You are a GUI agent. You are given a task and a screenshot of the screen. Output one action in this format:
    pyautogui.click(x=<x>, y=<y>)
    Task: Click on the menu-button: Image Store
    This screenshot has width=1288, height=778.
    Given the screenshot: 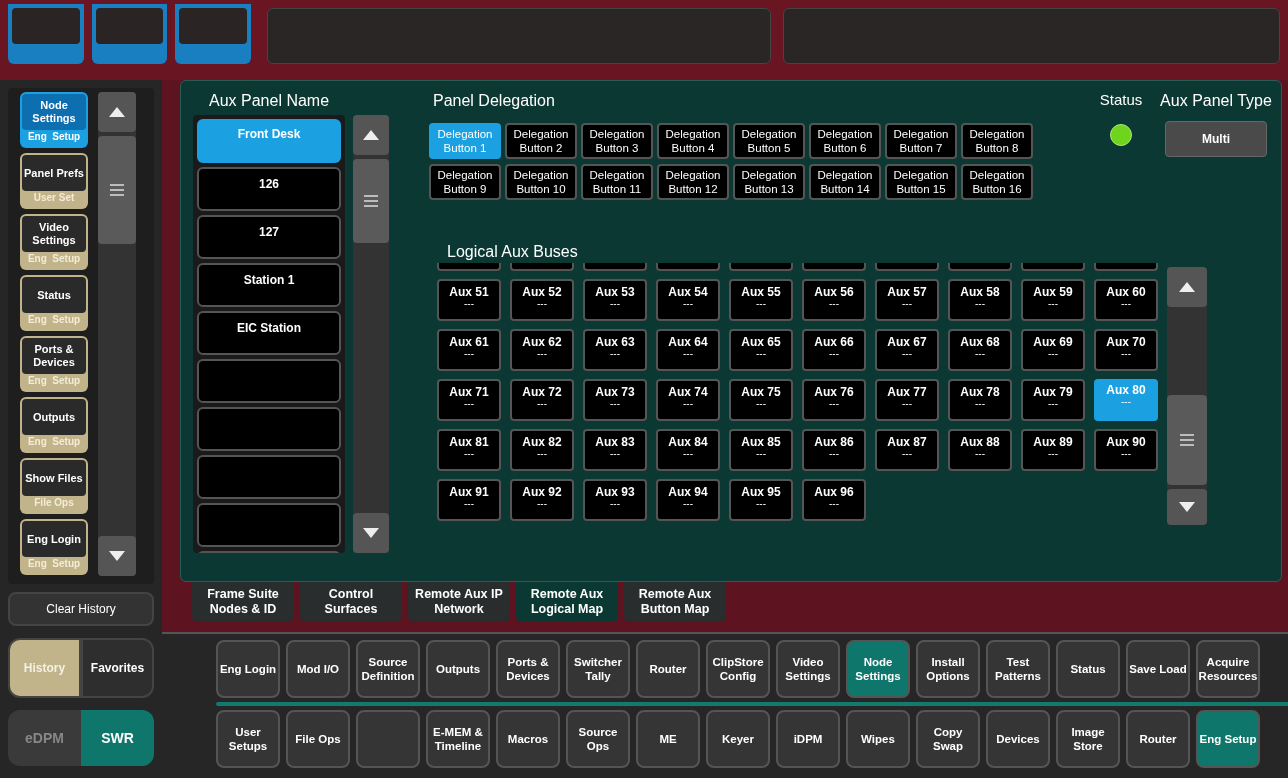 What is the action you would take?
    pyautogui.click(x=1088, y=739)
    